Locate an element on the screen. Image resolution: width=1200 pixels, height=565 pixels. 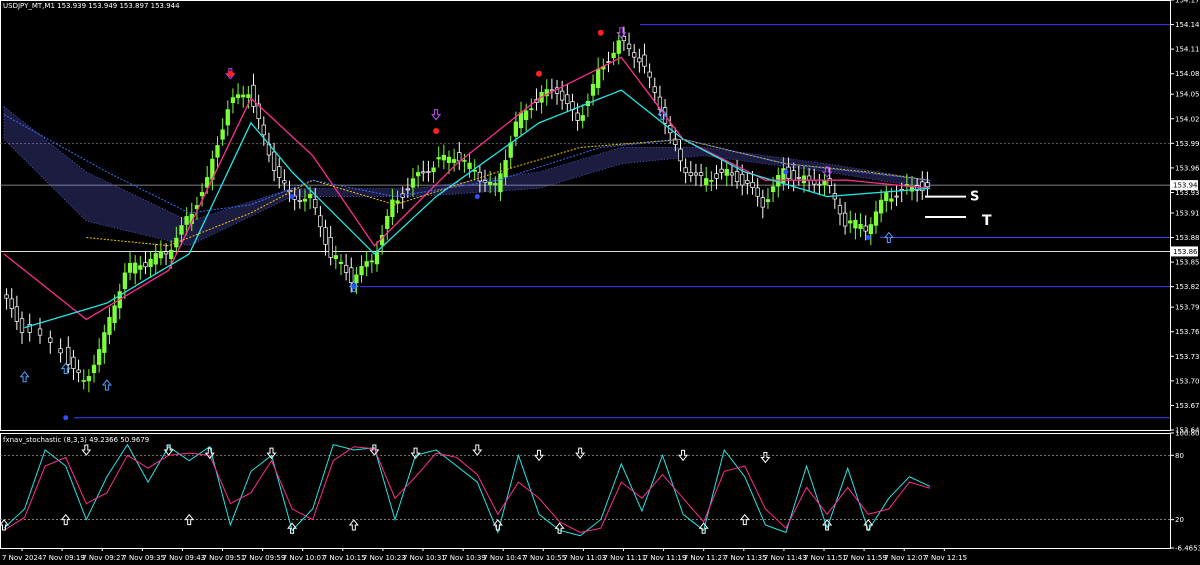
time-tick-label: 7 Nov 11:51 is located at coordinates (825, 558).